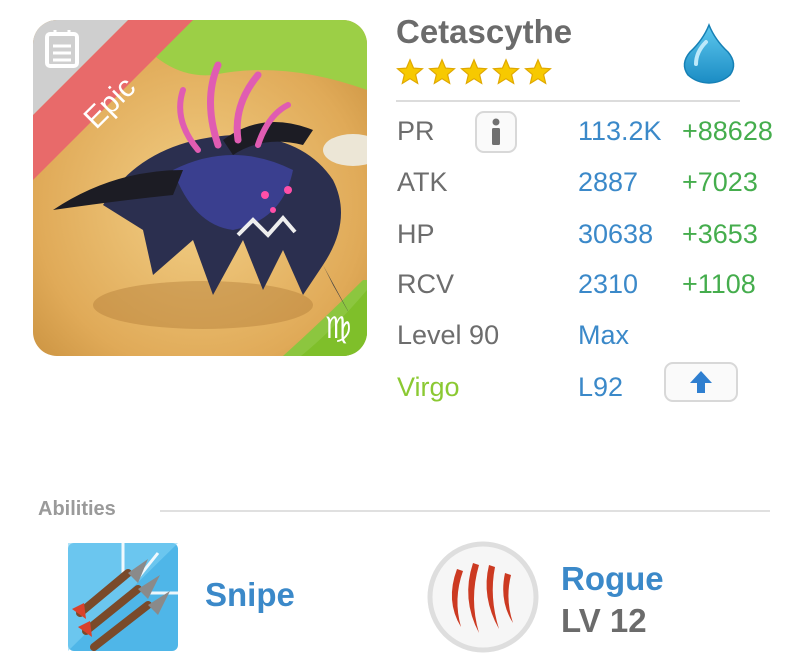 The image size is (800, 668). I want to click on water-drop-icon, so click(709, 53).